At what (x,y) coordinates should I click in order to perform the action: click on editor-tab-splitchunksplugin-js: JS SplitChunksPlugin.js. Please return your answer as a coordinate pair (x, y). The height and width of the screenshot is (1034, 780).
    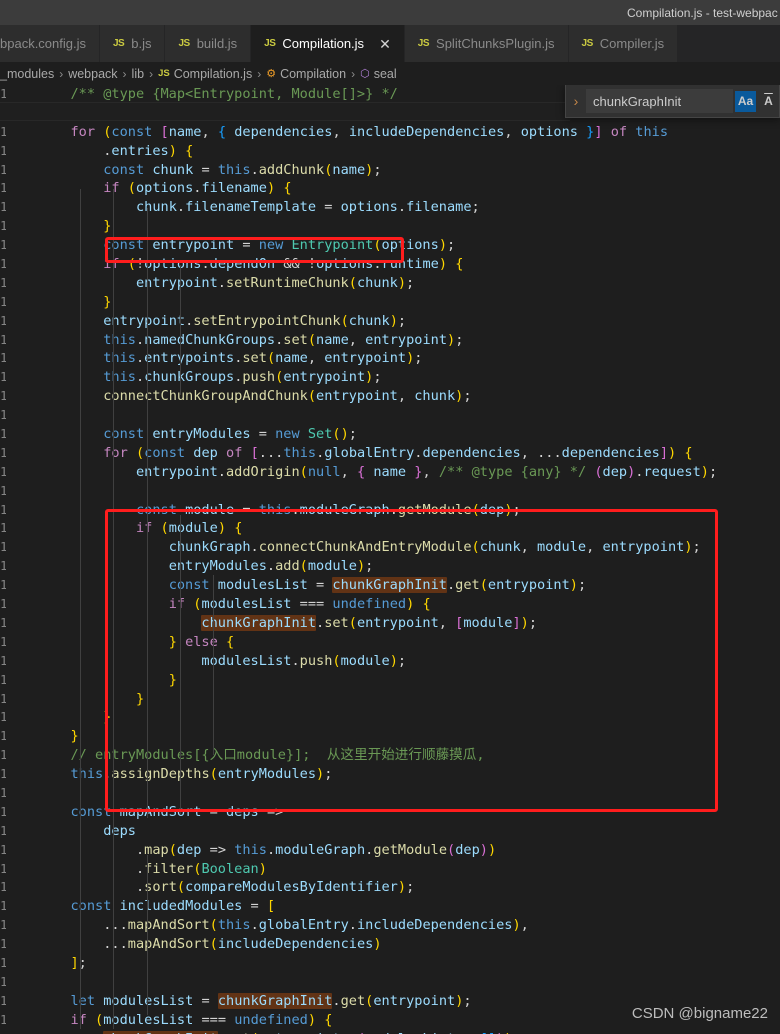
    Looking at the image, I should click on (486, 43).